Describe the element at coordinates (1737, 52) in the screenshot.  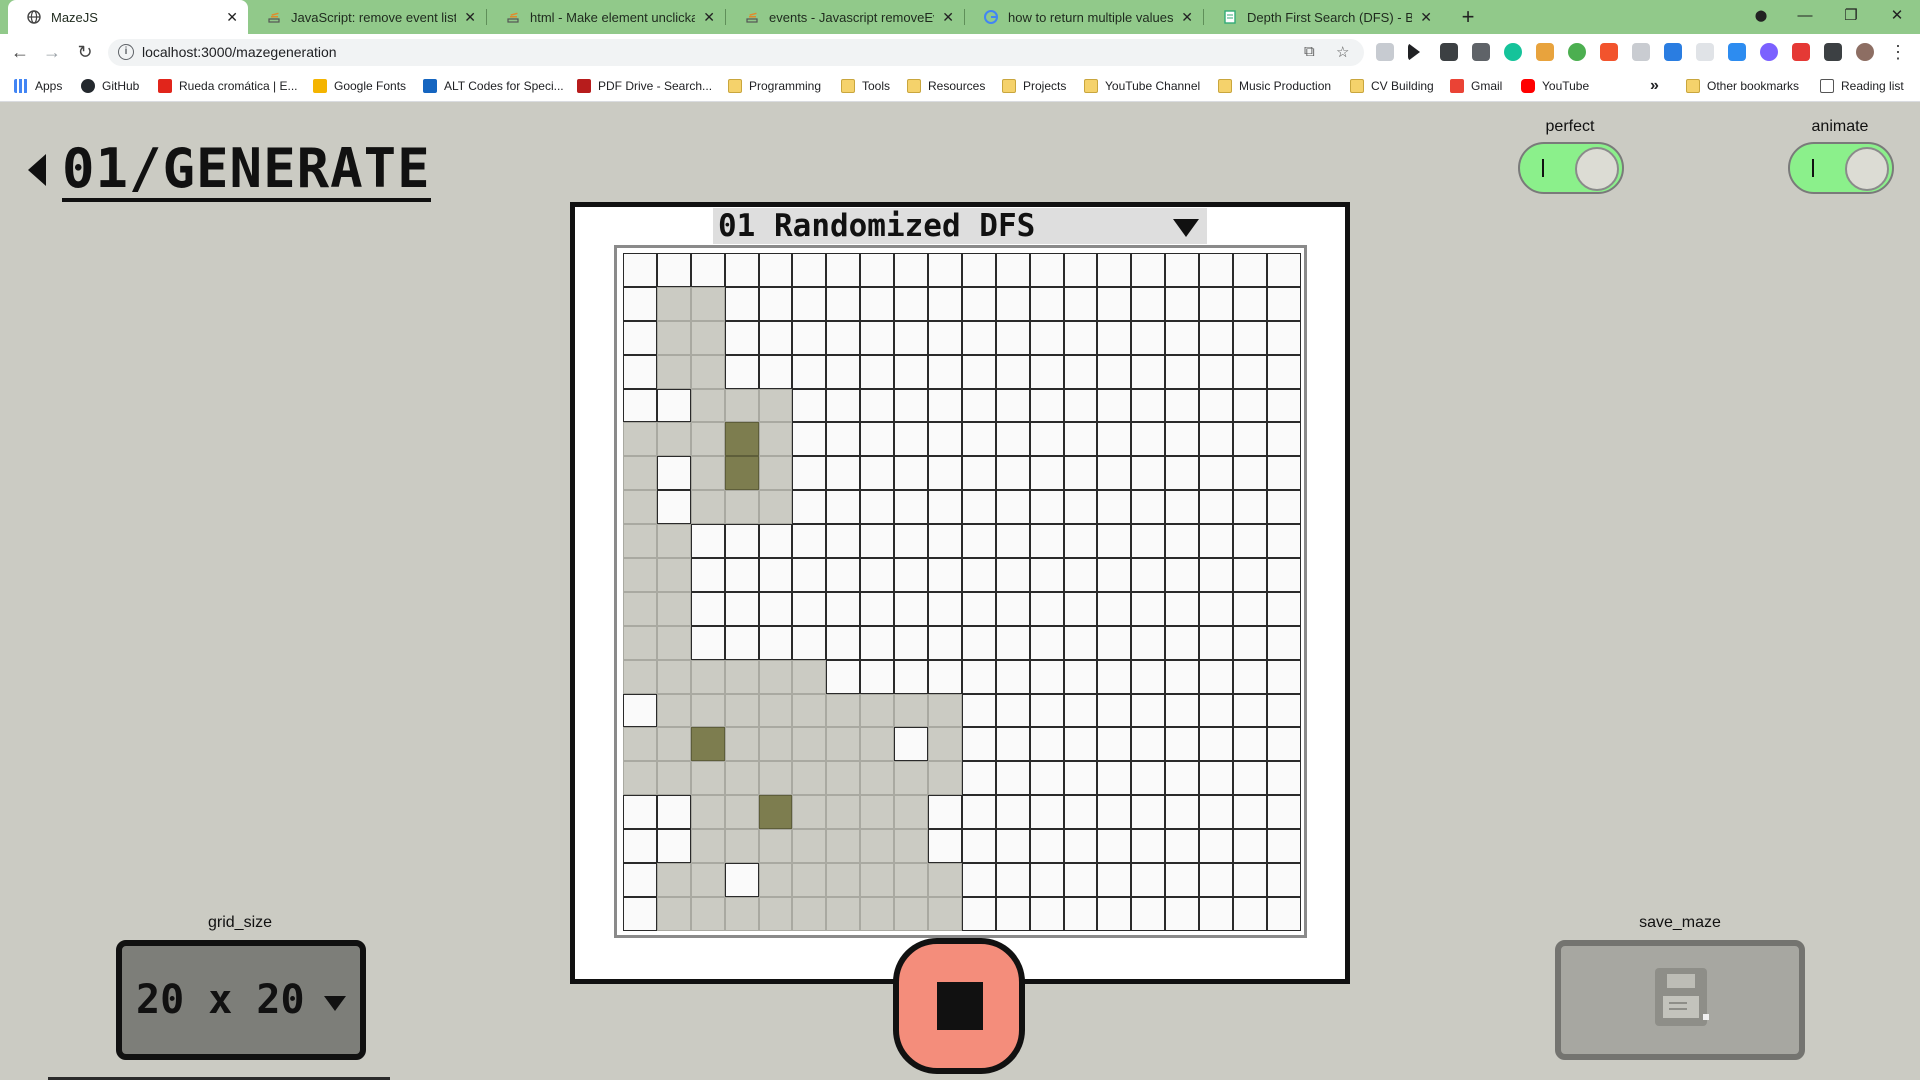
I see `screenshot-extension-icon` at that location.